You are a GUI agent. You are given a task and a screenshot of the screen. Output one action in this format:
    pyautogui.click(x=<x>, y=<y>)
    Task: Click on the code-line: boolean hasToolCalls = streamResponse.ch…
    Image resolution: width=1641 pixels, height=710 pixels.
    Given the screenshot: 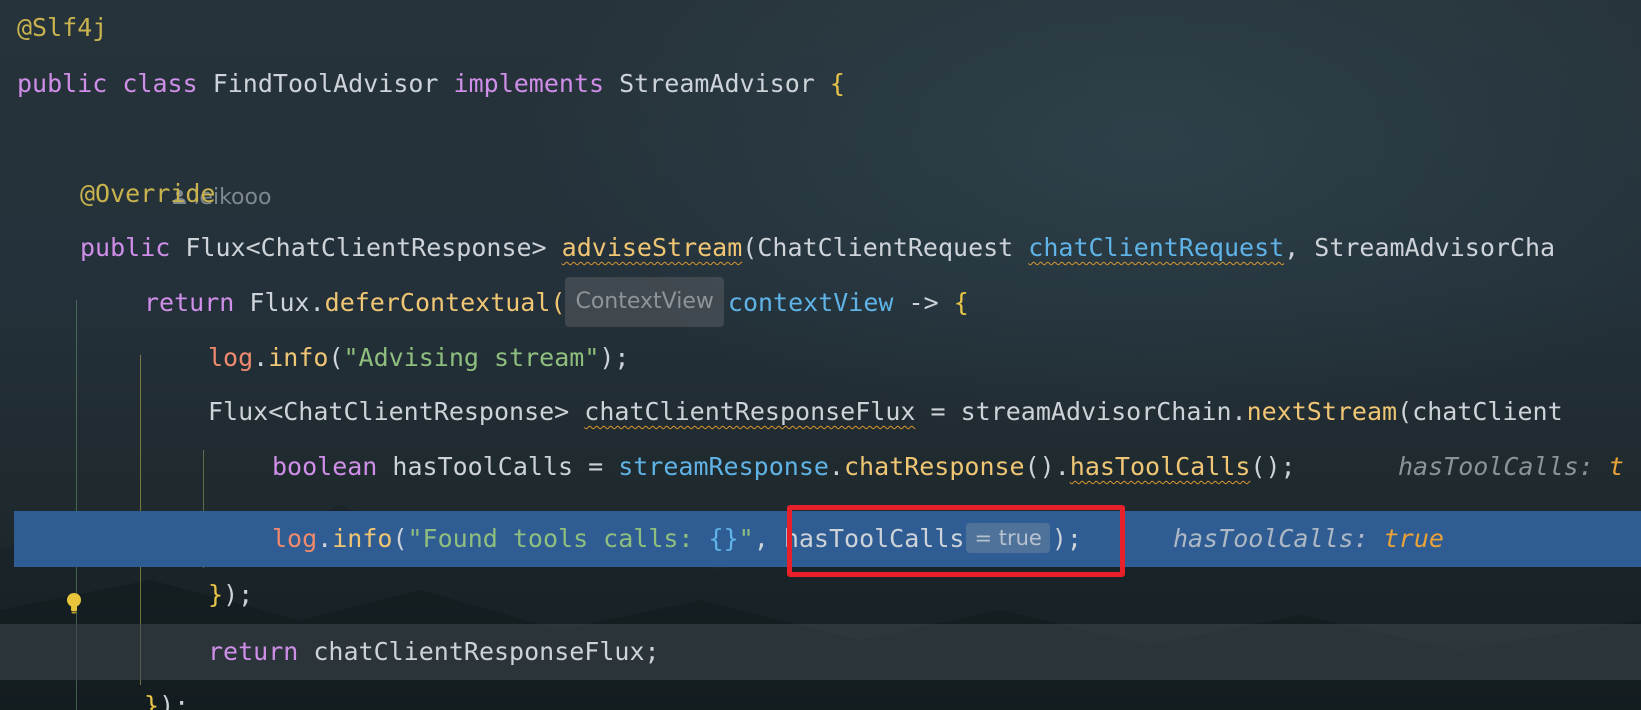 What is the action you would take?
    pyautogui.click(x=820, y=467)
    